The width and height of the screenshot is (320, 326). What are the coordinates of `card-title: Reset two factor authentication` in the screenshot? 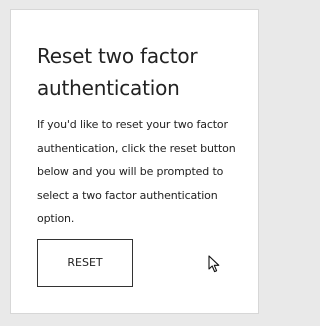 It's located at (117, 72).